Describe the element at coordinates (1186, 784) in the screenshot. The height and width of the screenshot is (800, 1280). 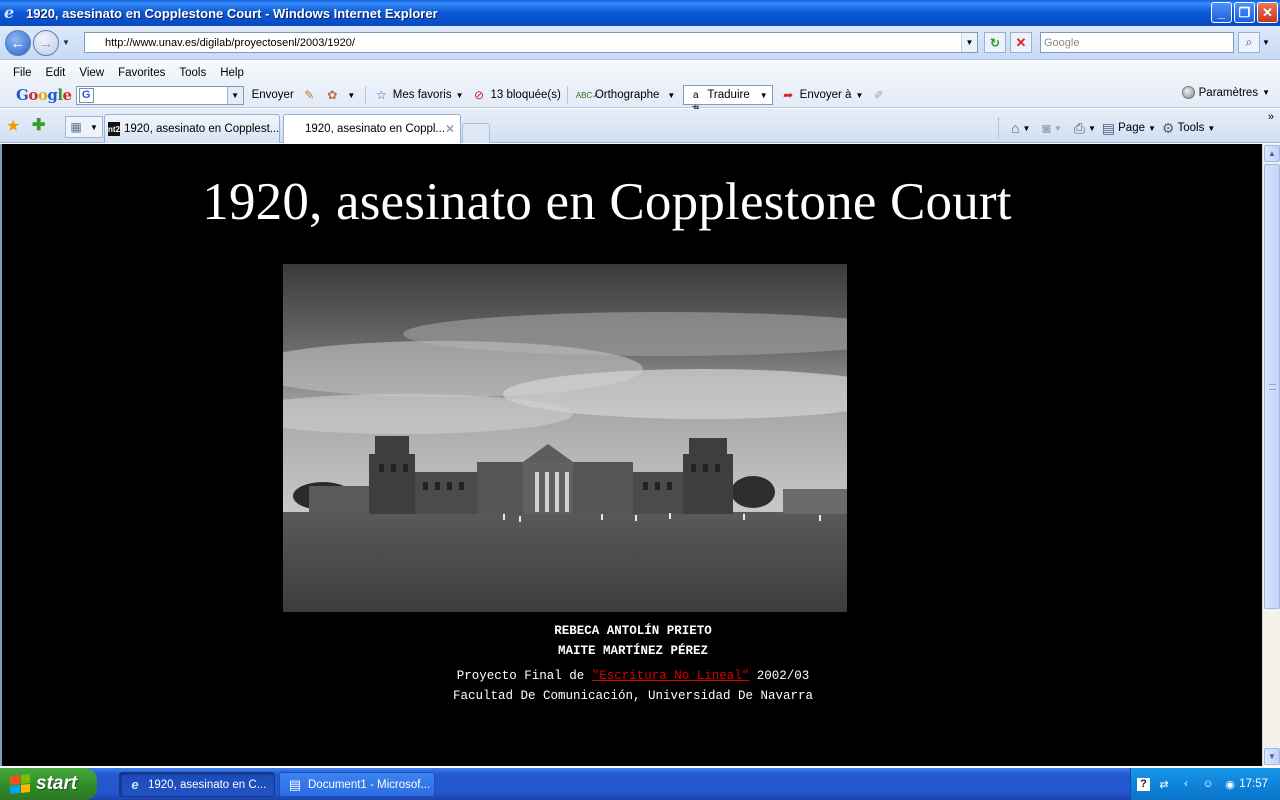
I see `show-hidden-icons: ‹` at that location.